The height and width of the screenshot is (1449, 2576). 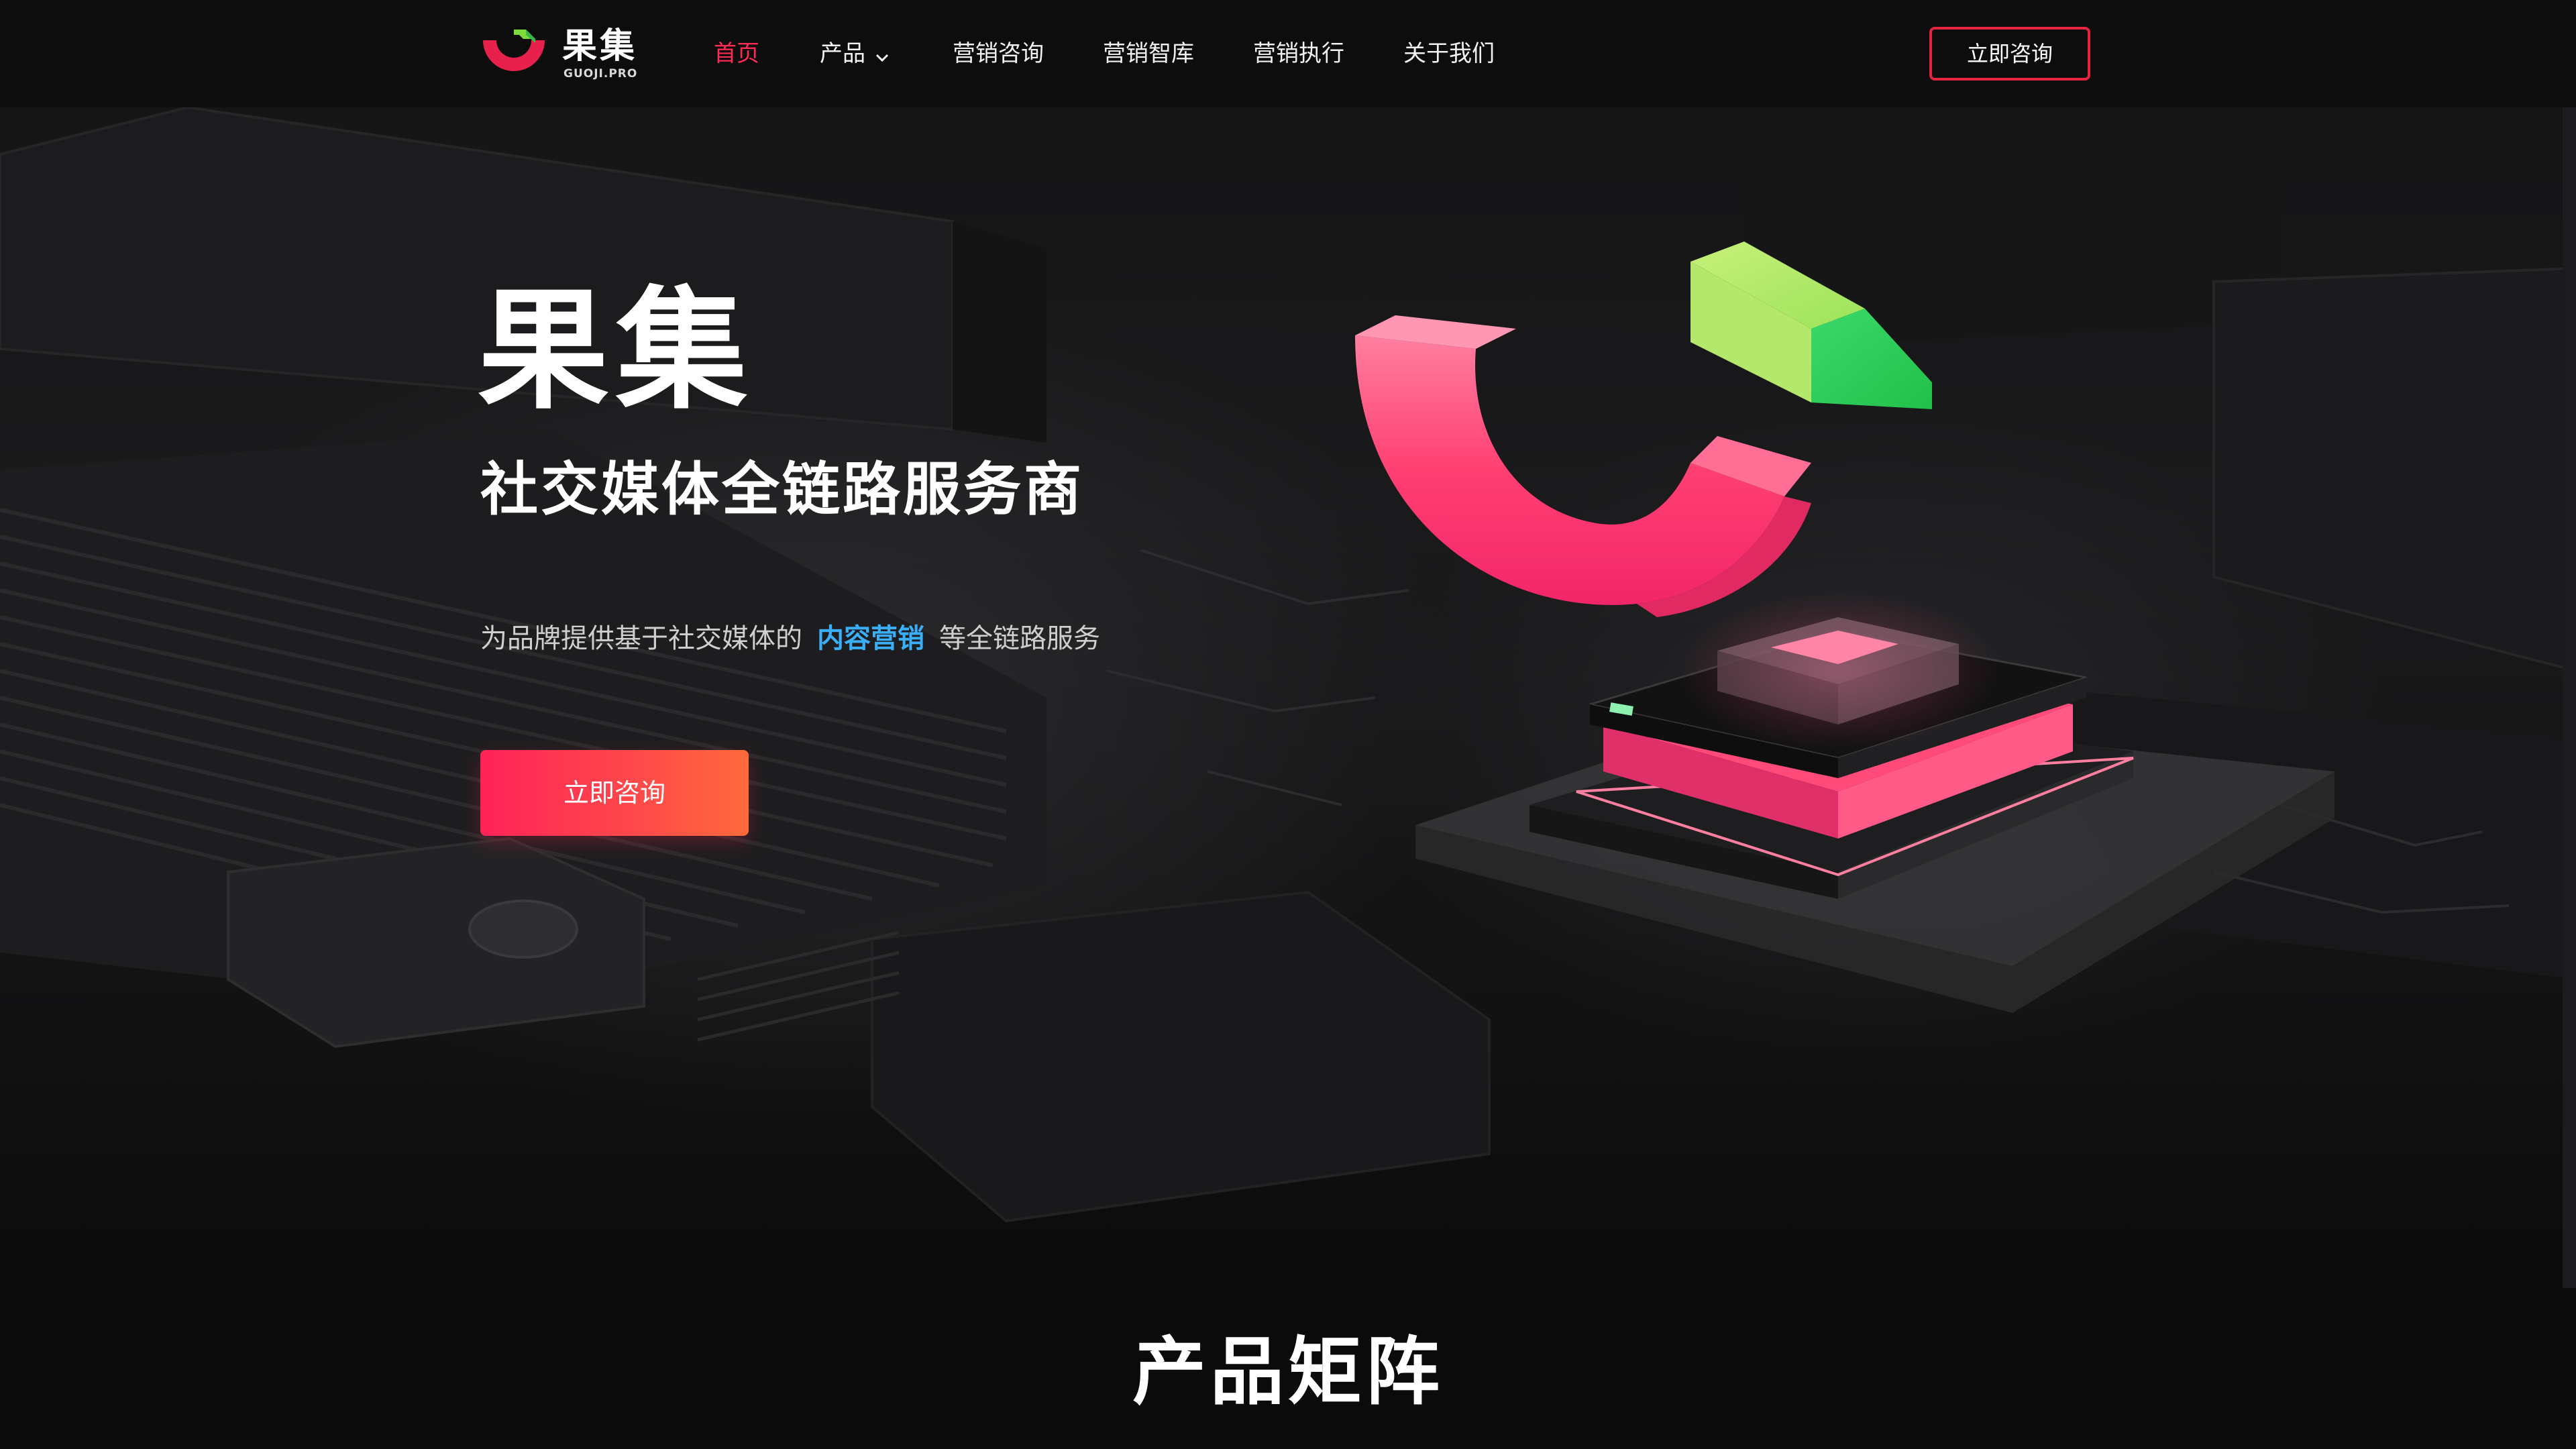 What do you see at coordinates (736, 53) in the screenshot?
I see `nav-item-home: 首页` at bounding box center [736, 53].